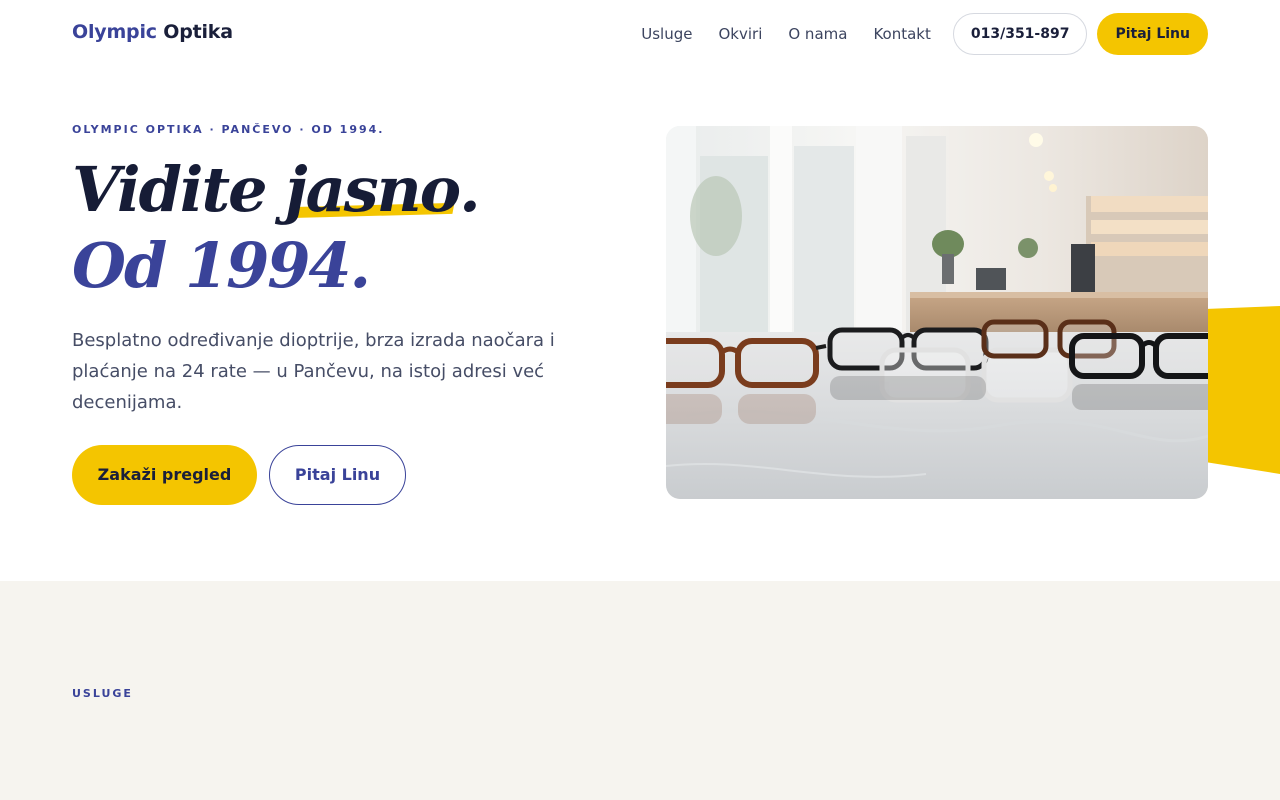 The image size is (1280, 800). Describe the element at coordinates (1020, 34) in the screenshot. I see `phone-button: 013/351-897` at that location.